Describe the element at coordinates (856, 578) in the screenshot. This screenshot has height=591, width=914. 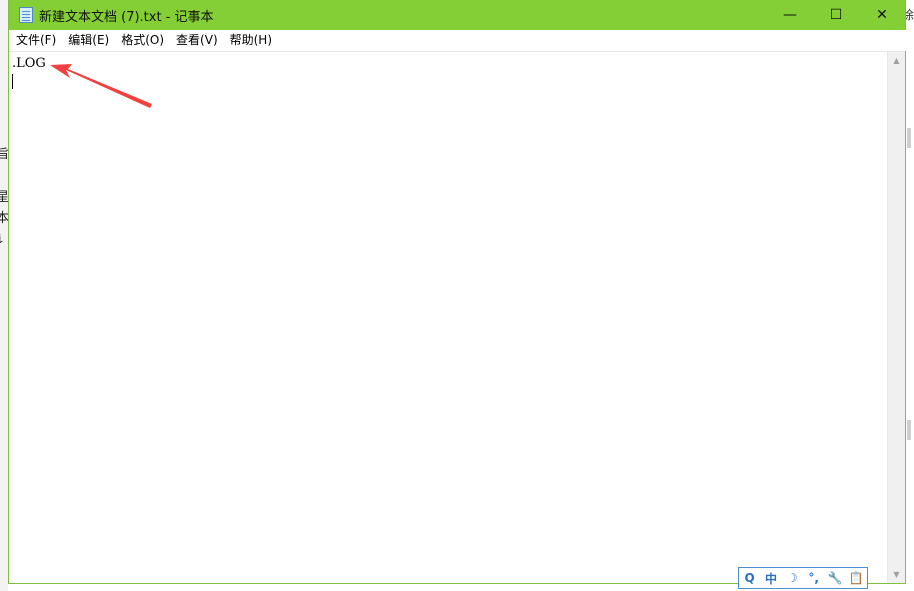
I see `ime-clipboard-icon: 📋` at that location.